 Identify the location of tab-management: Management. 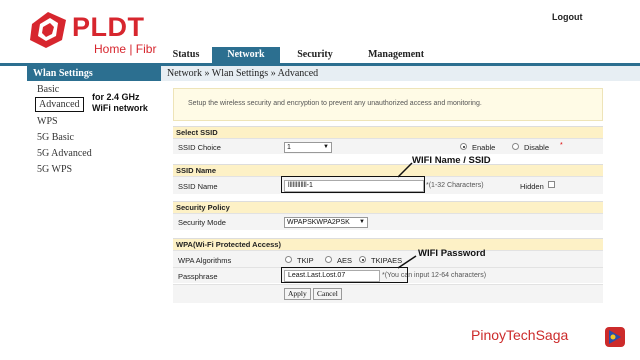
(396, 55).